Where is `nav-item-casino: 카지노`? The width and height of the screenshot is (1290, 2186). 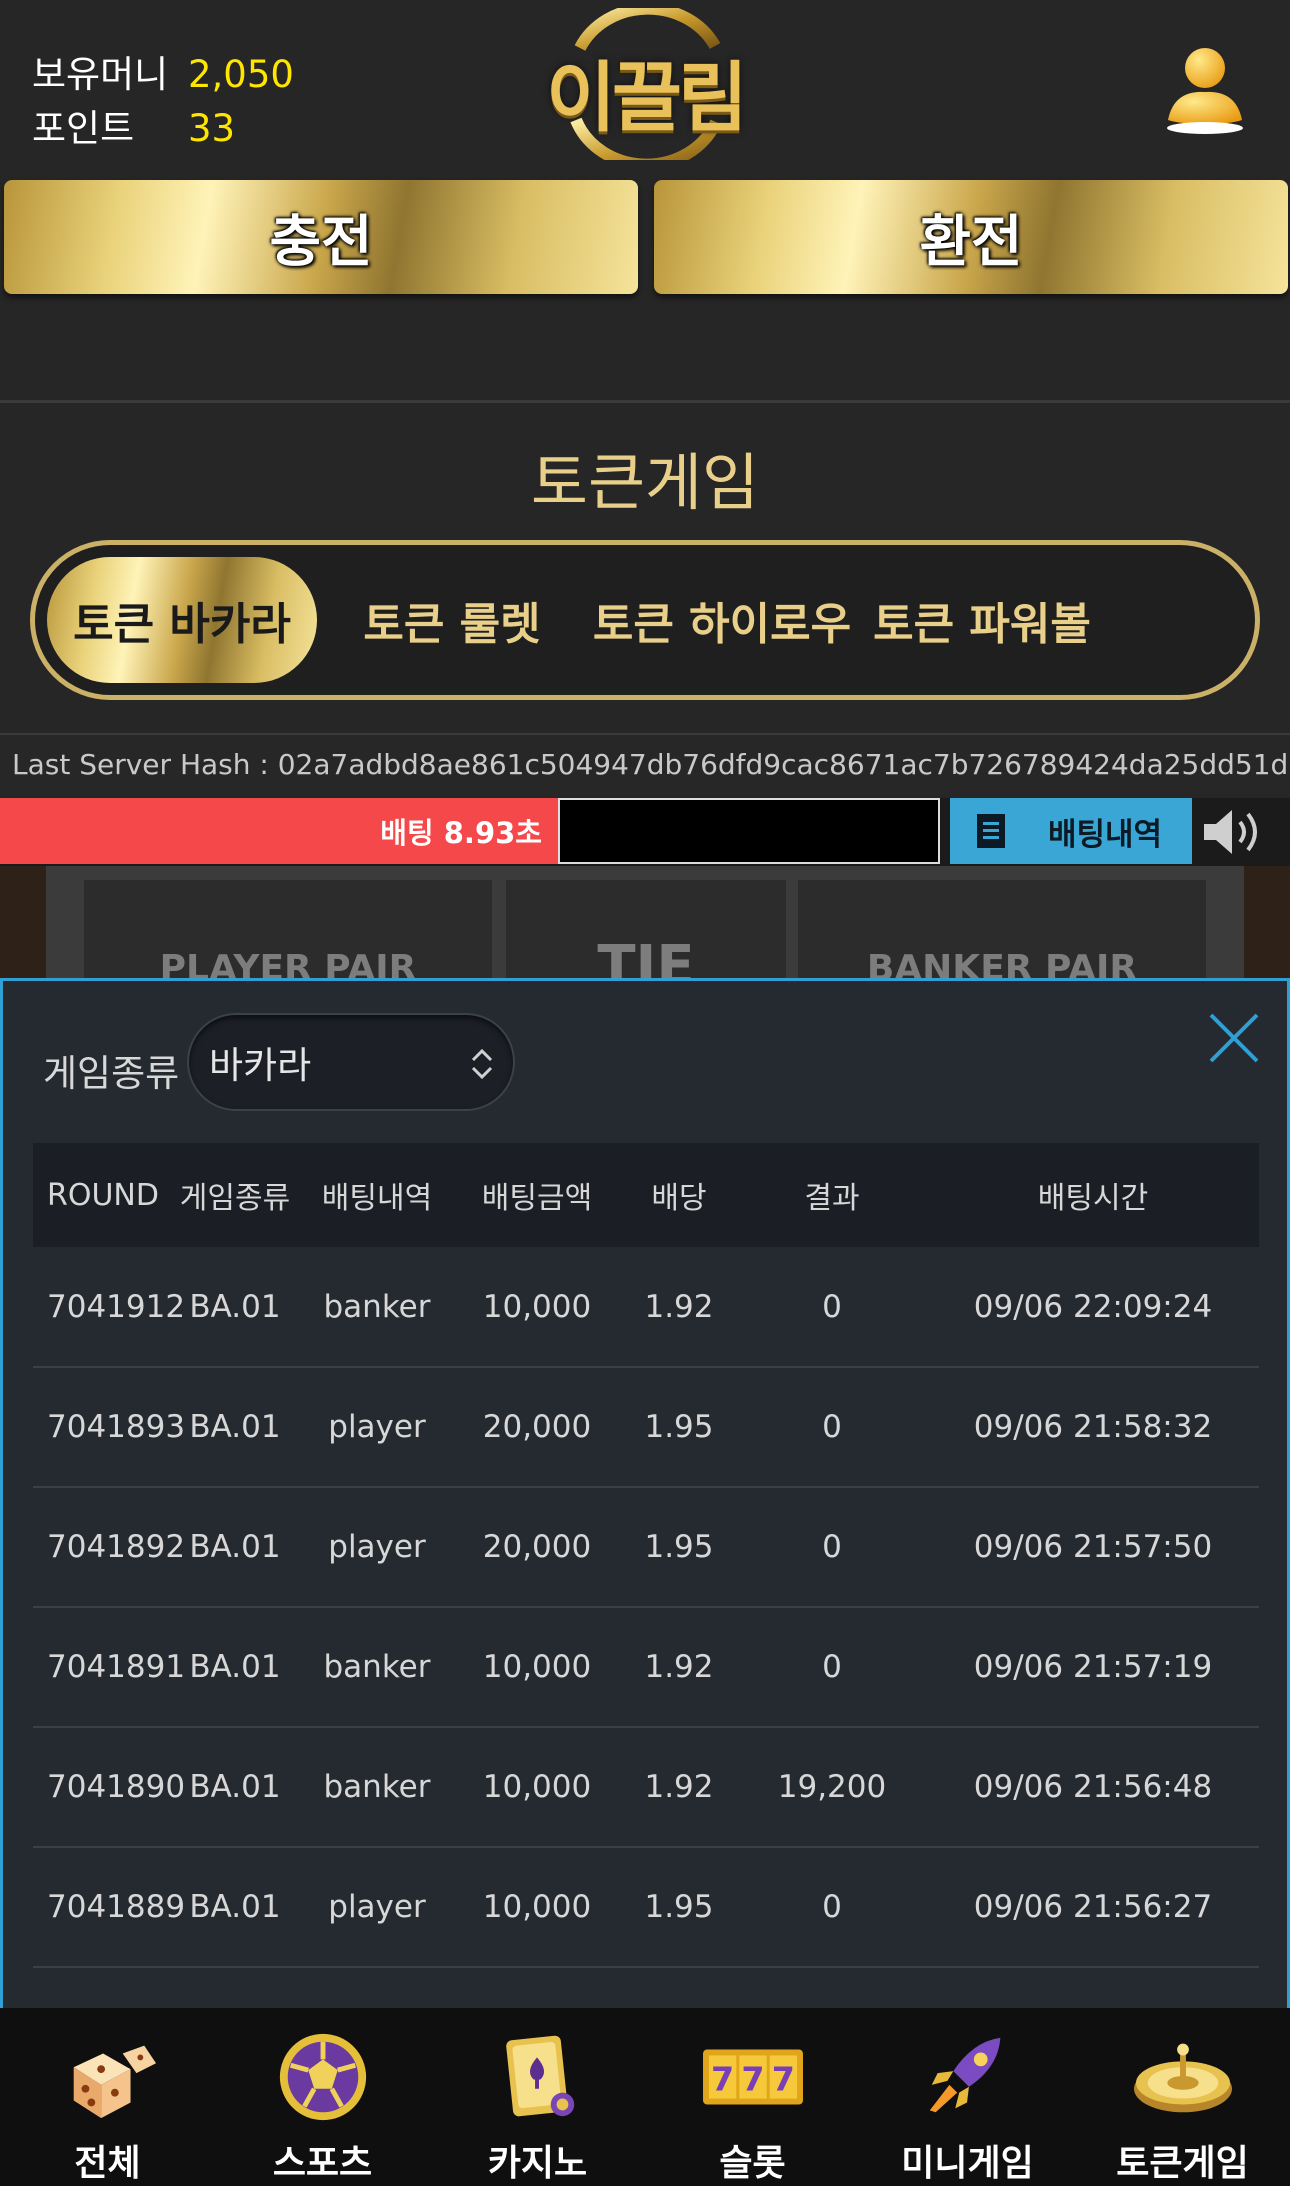
nav-item-casino: 카지노 is located at coordinates (537, 2097).